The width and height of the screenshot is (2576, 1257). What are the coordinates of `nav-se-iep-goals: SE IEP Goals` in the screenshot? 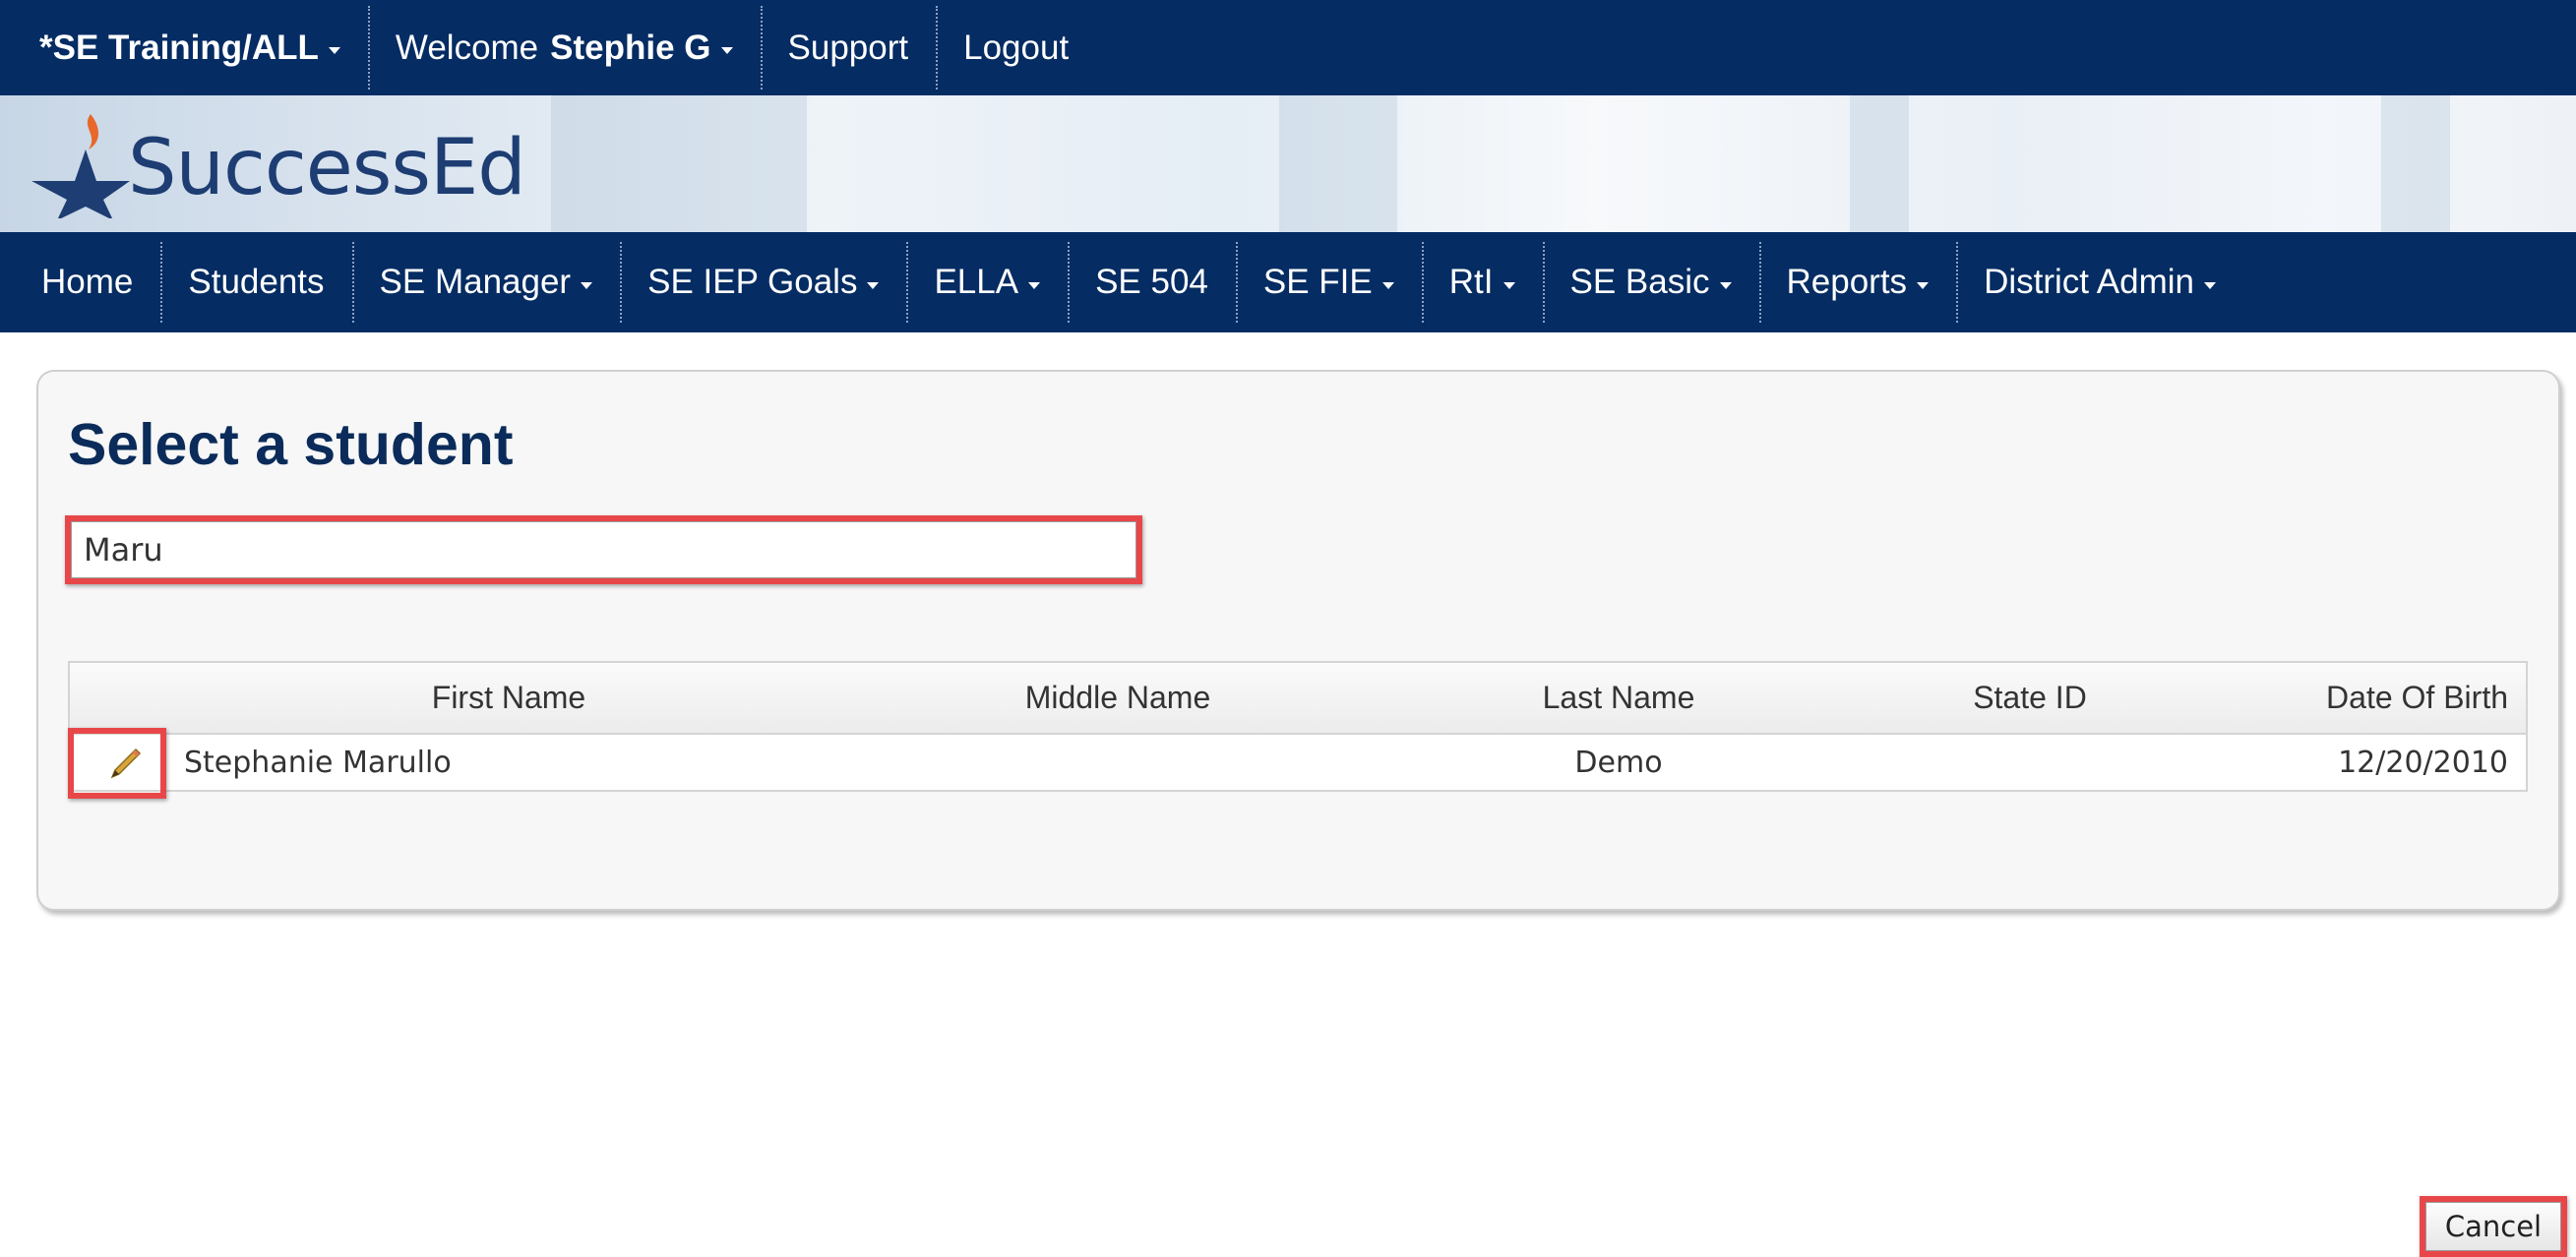 It's located at (763, 282).